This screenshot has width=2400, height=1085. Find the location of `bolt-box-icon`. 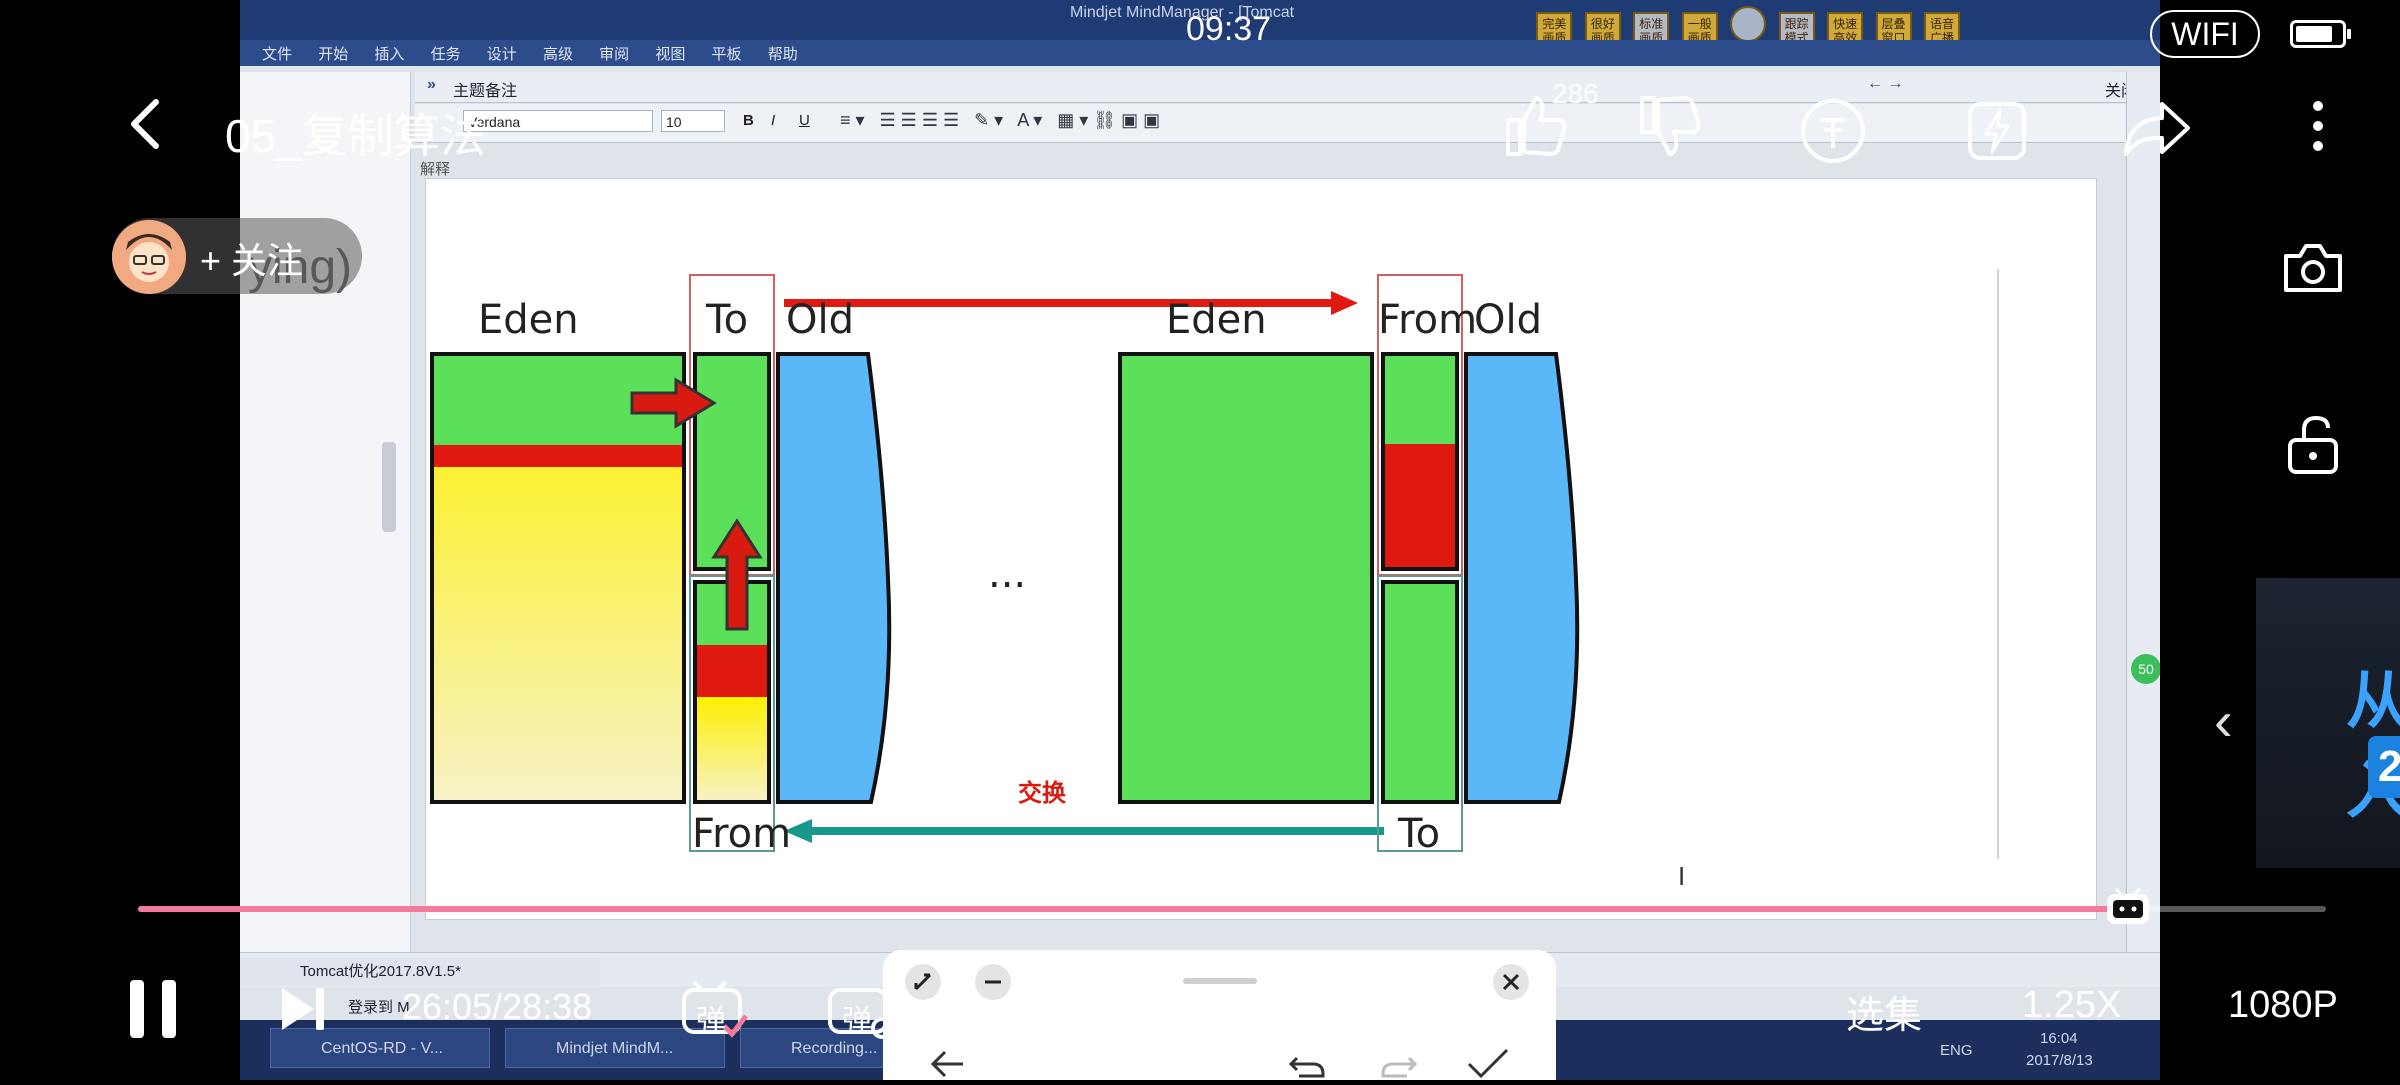

bolt-box-icon is located at coordinates (1997, 131).